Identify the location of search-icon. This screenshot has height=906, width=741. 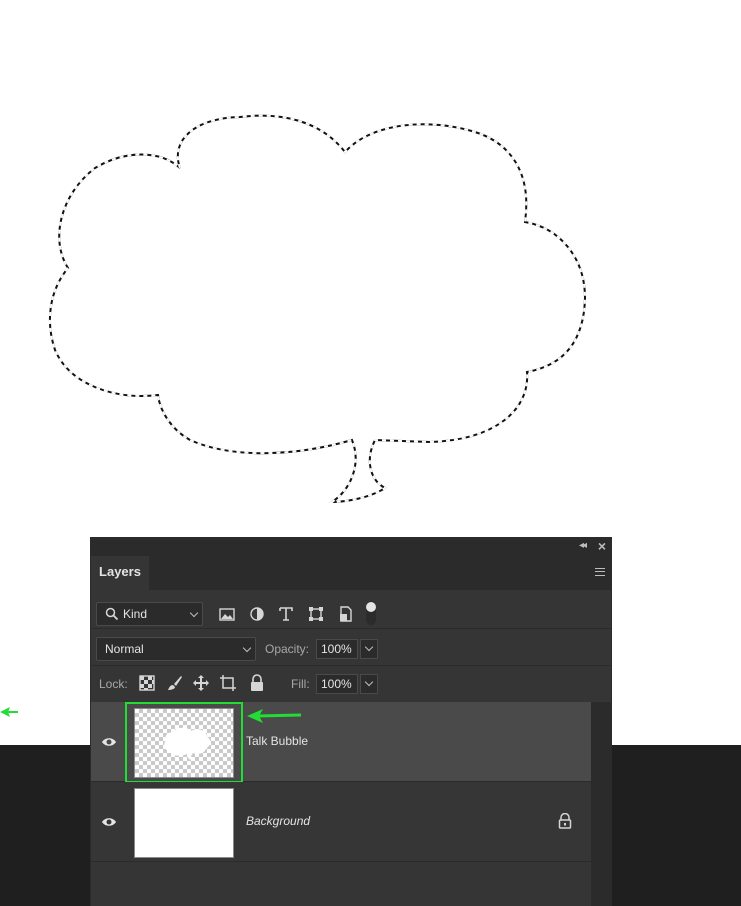
(112, 614).